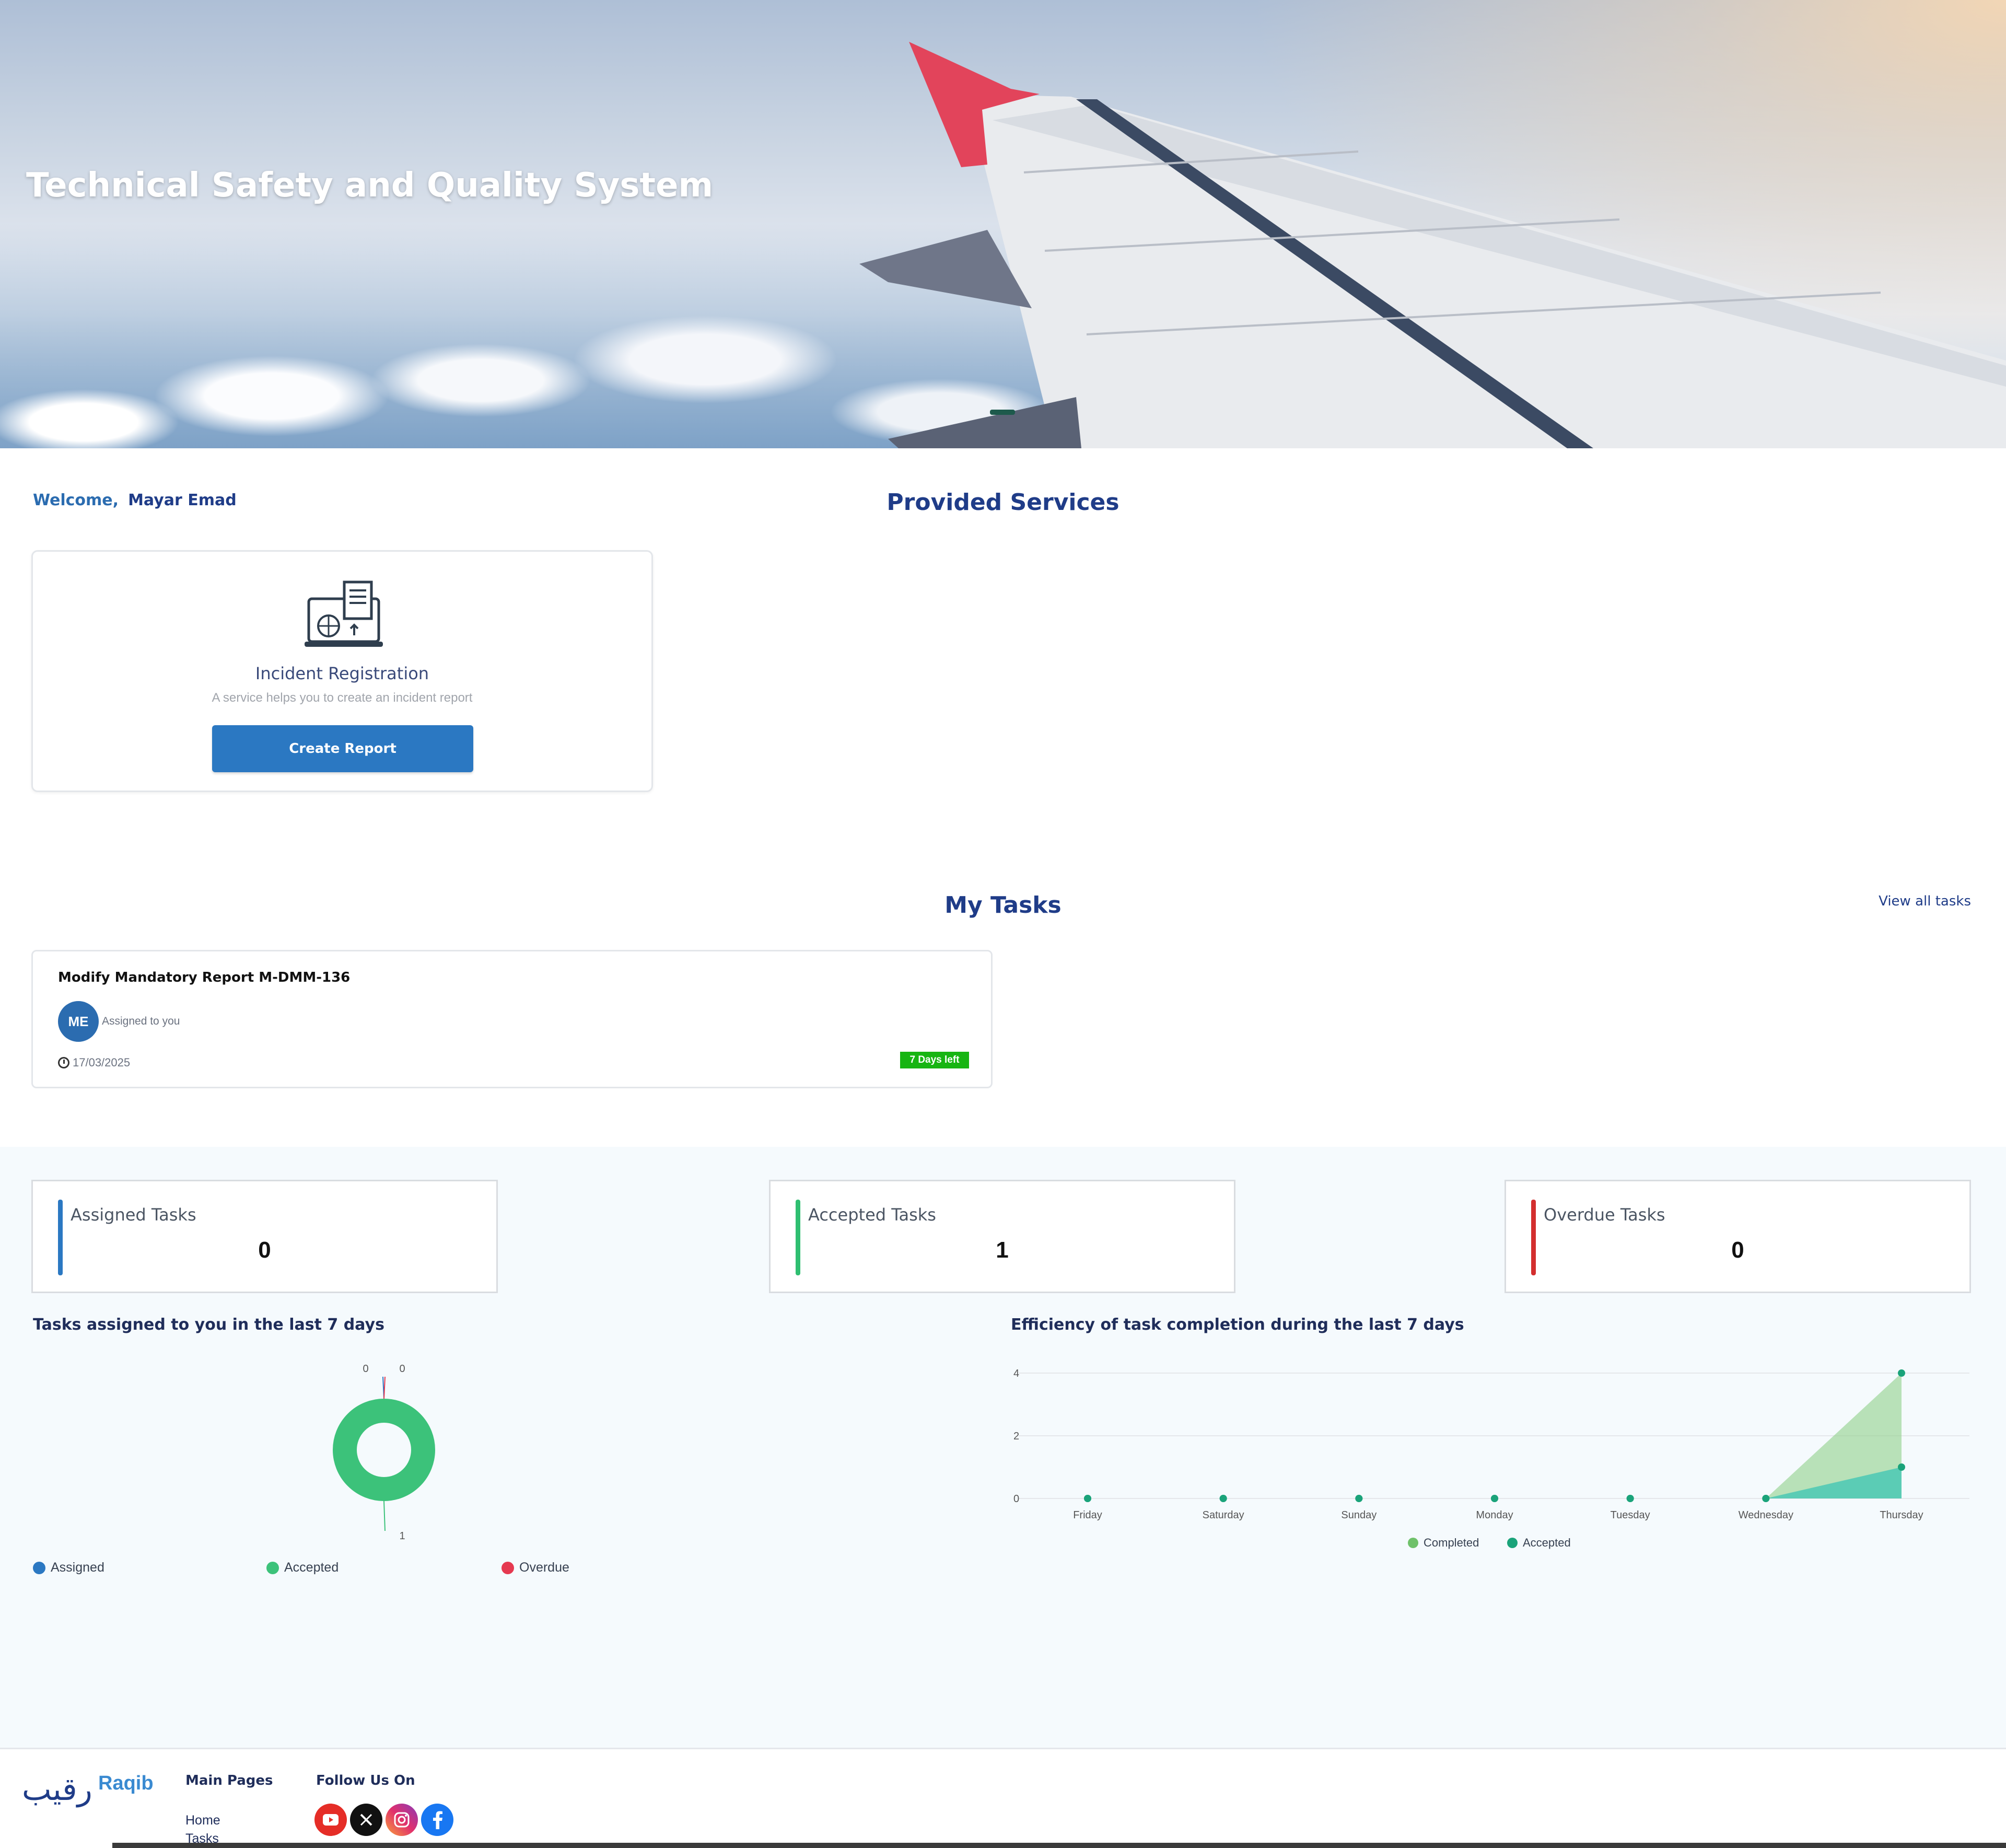 This screenshot has height=1848, width=2006. I want to click on facebook-icon, so click(437, 1820).